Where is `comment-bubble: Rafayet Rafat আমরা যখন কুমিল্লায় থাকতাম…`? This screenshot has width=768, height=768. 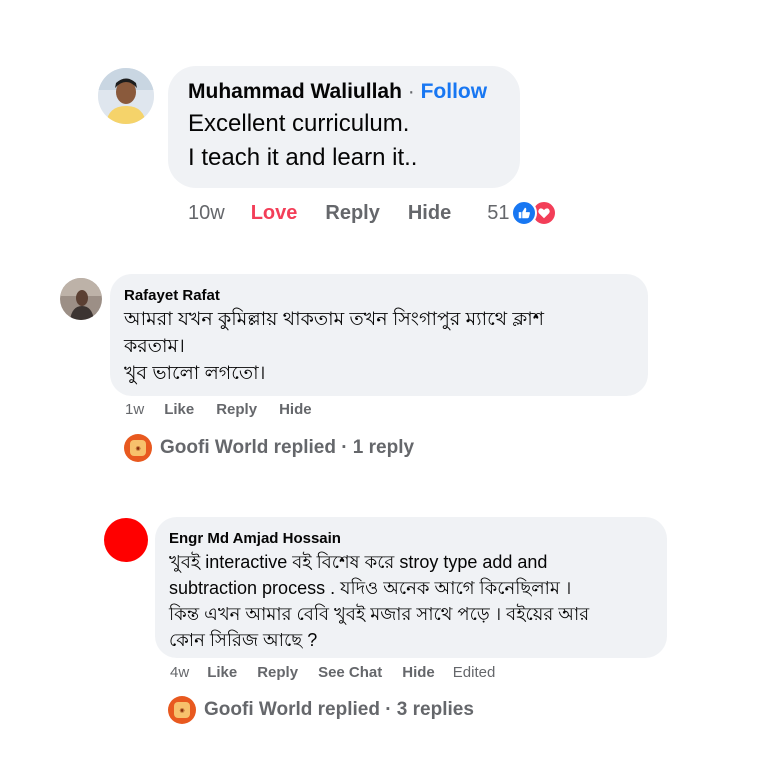 comment-bubble: Rafayet Rafat আমরা যখন কুমিল্লায় থাকতাম… is located at coordinates (379, 335).